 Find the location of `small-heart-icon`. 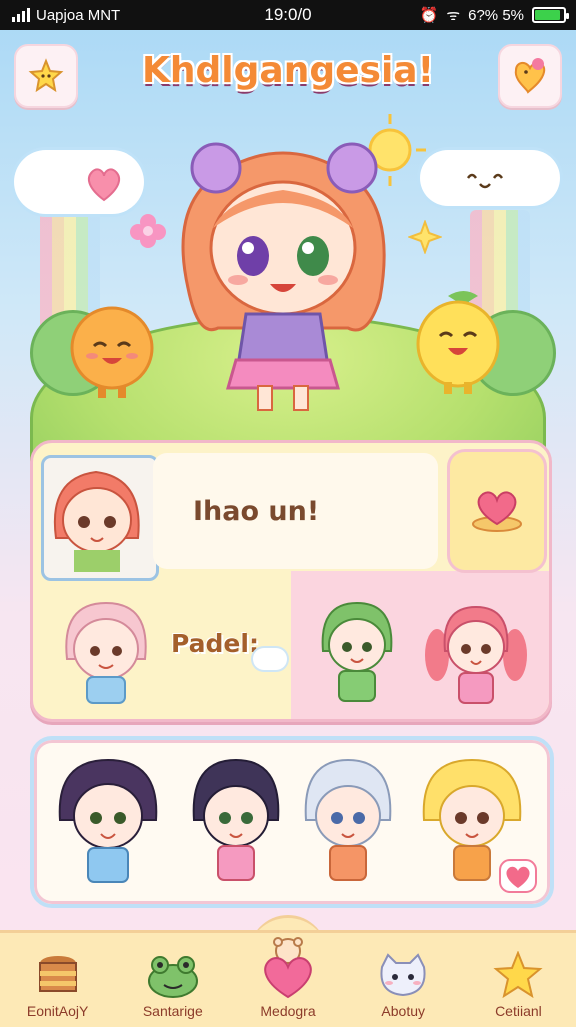

small-heart-icon is located at coordinates (518, 876).